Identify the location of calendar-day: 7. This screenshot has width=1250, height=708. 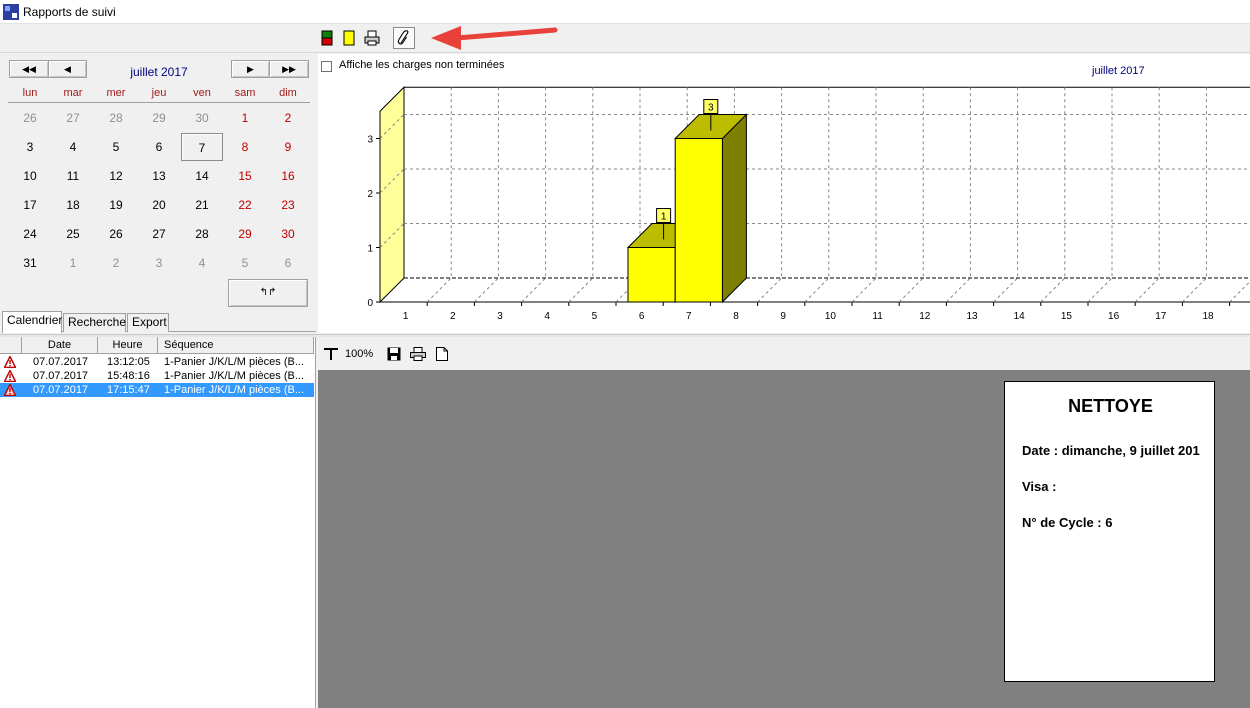
(202, 147).